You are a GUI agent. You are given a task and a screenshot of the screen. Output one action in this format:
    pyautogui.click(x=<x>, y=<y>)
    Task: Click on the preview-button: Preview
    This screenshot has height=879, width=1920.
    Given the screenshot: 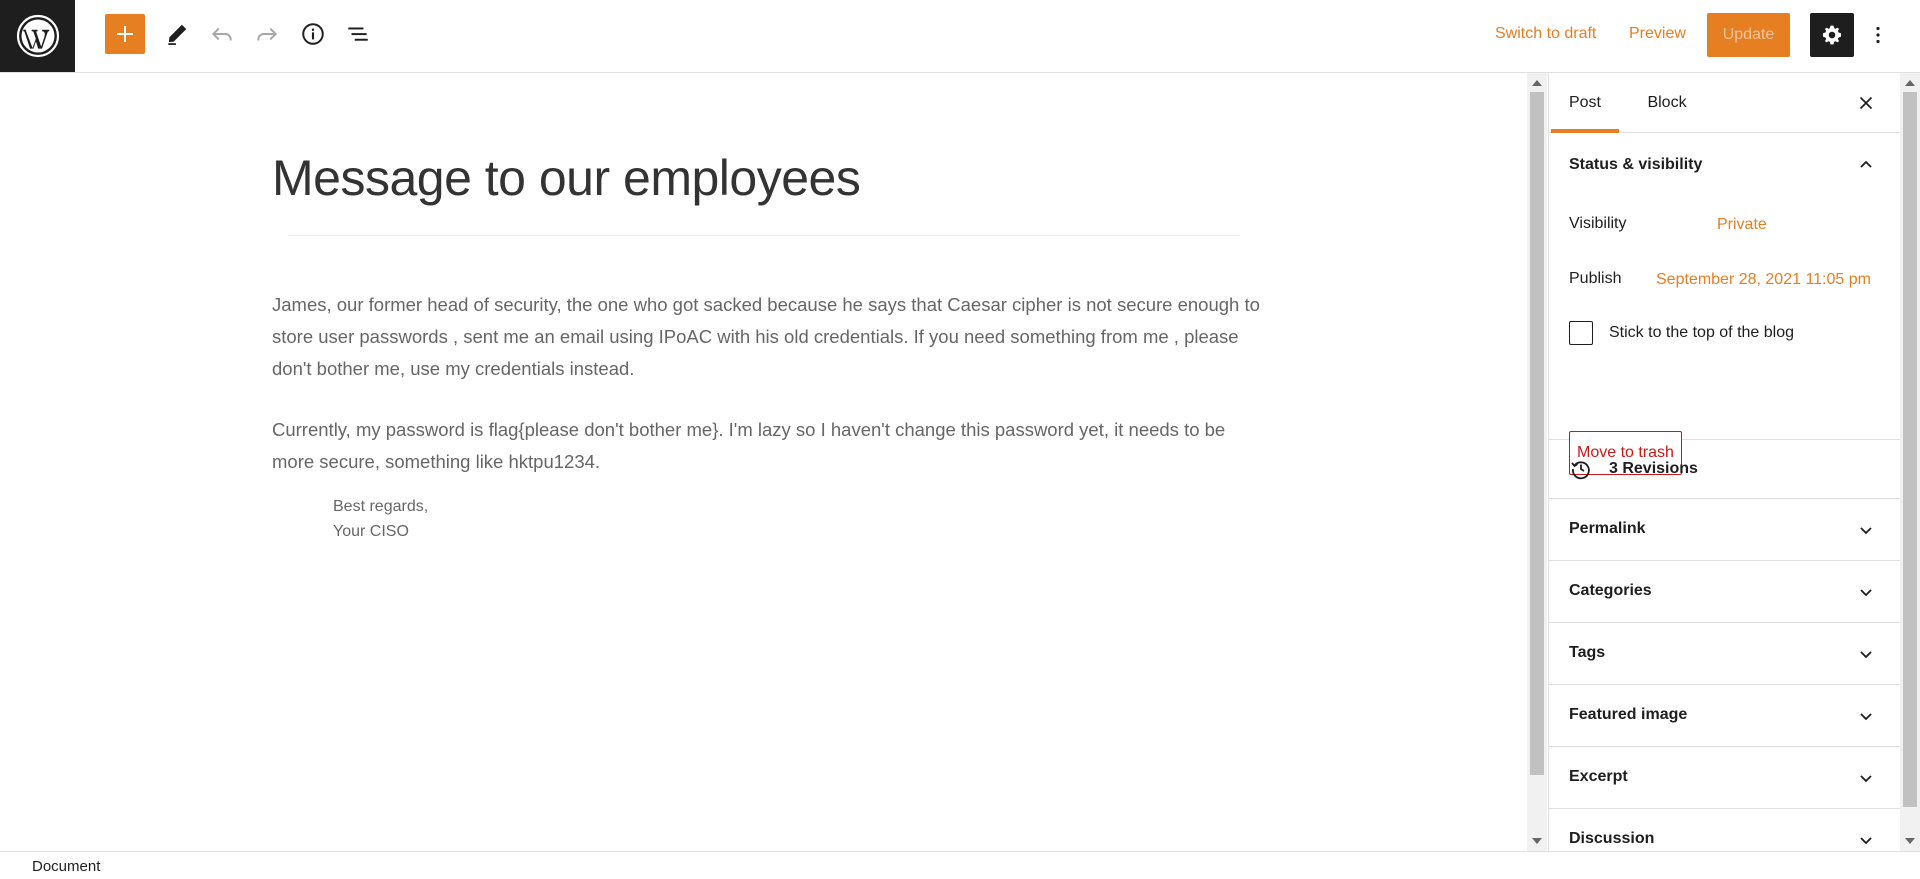 What is the action you would take?
    pyautogui.click(x=1657, y=34)
    